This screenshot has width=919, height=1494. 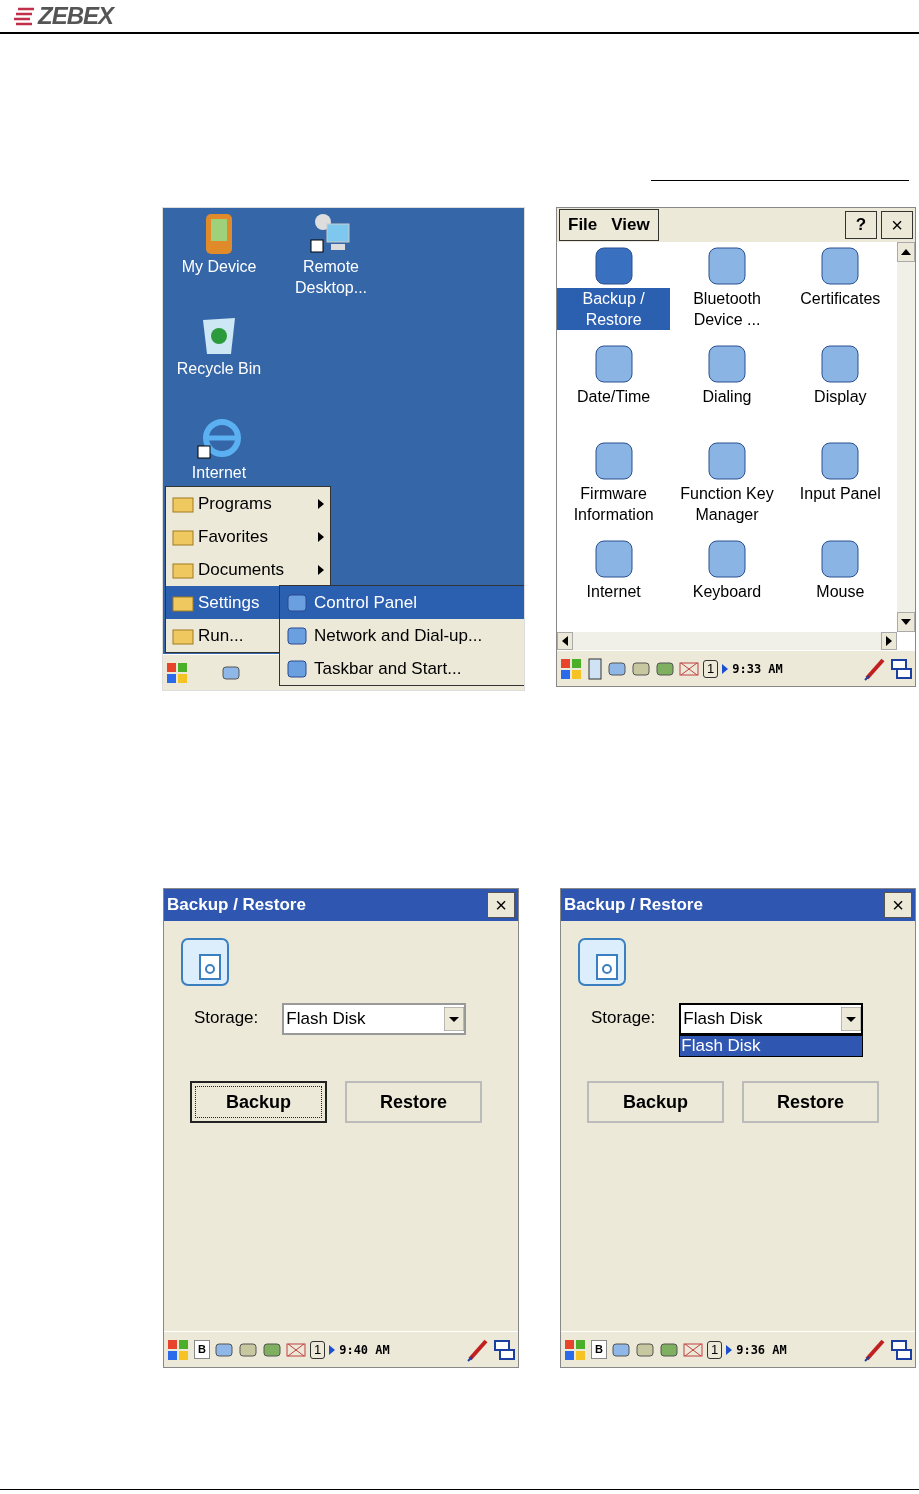 What do you see at coordinates (219, 234) in the screenshot?
I see `handheld-device-icon` at bounding box center [219, 234].